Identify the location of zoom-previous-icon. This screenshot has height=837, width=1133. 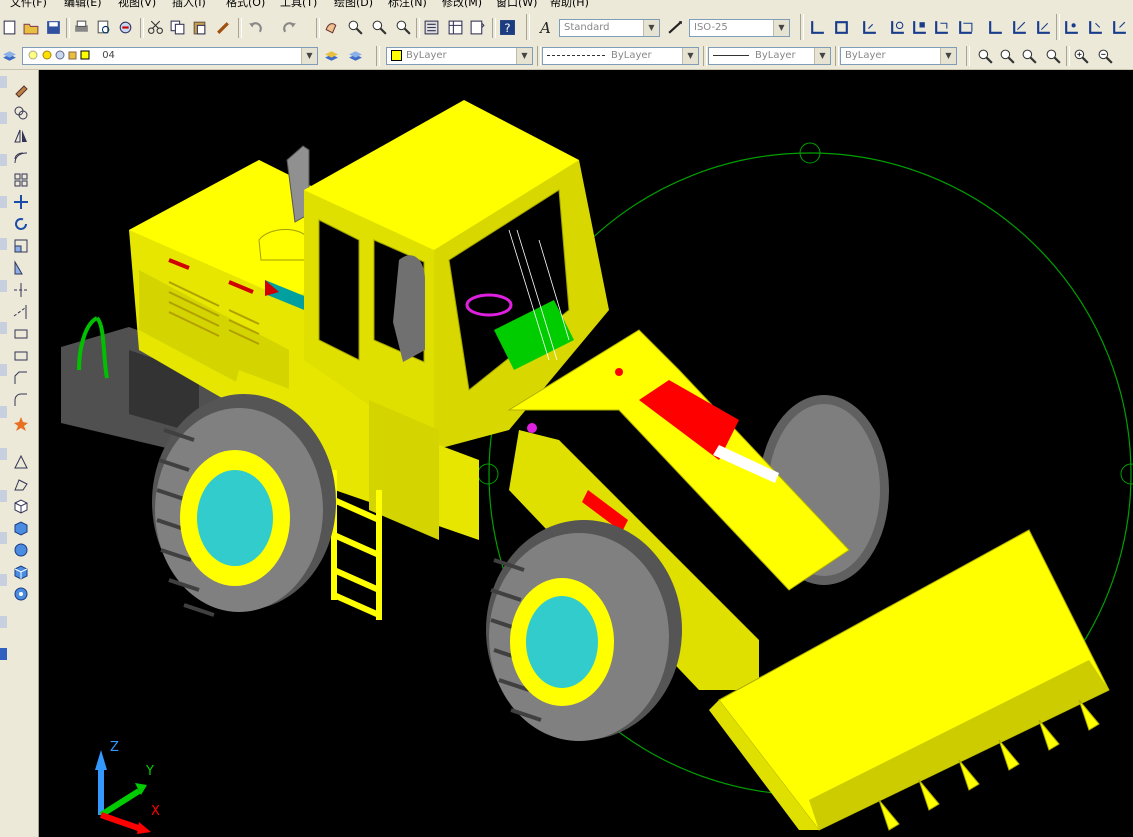
(403, 27).